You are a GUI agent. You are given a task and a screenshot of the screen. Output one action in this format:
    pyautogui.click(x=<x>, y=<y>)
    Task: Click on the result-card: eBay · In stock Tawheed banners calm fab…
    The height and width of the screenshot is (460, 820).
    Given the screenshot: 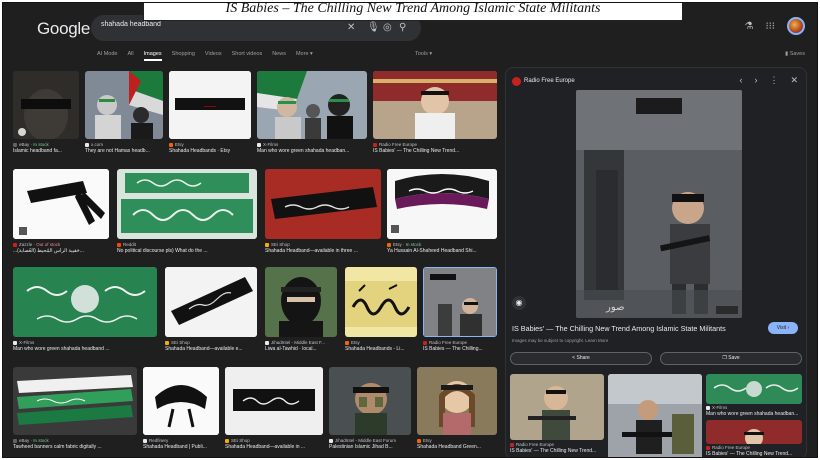 What is the action you would take?
    pyautogui.click(x=75, y=412)
    